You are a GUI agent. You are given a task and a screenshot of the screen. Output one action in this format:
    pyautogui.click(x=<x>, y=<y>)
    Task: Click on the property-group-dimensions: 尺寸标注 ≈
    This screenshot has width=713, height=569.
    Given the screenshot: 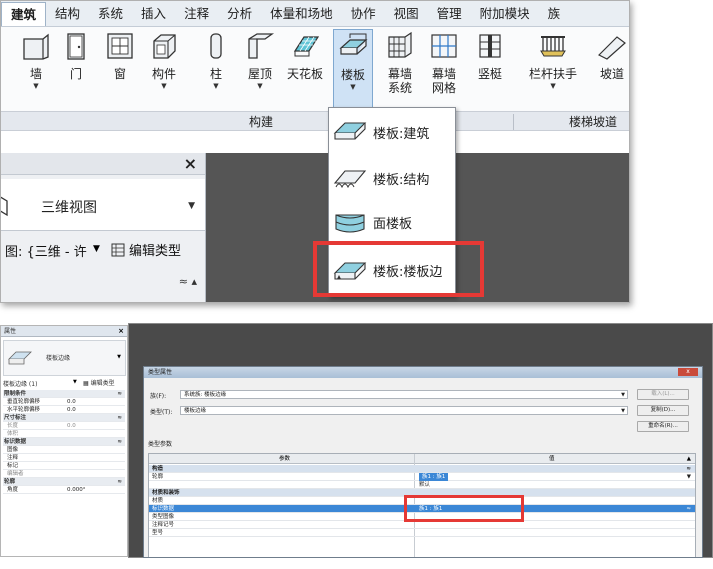 What is the action you would take?
    pyautogui.click(x=64, y=418)
    